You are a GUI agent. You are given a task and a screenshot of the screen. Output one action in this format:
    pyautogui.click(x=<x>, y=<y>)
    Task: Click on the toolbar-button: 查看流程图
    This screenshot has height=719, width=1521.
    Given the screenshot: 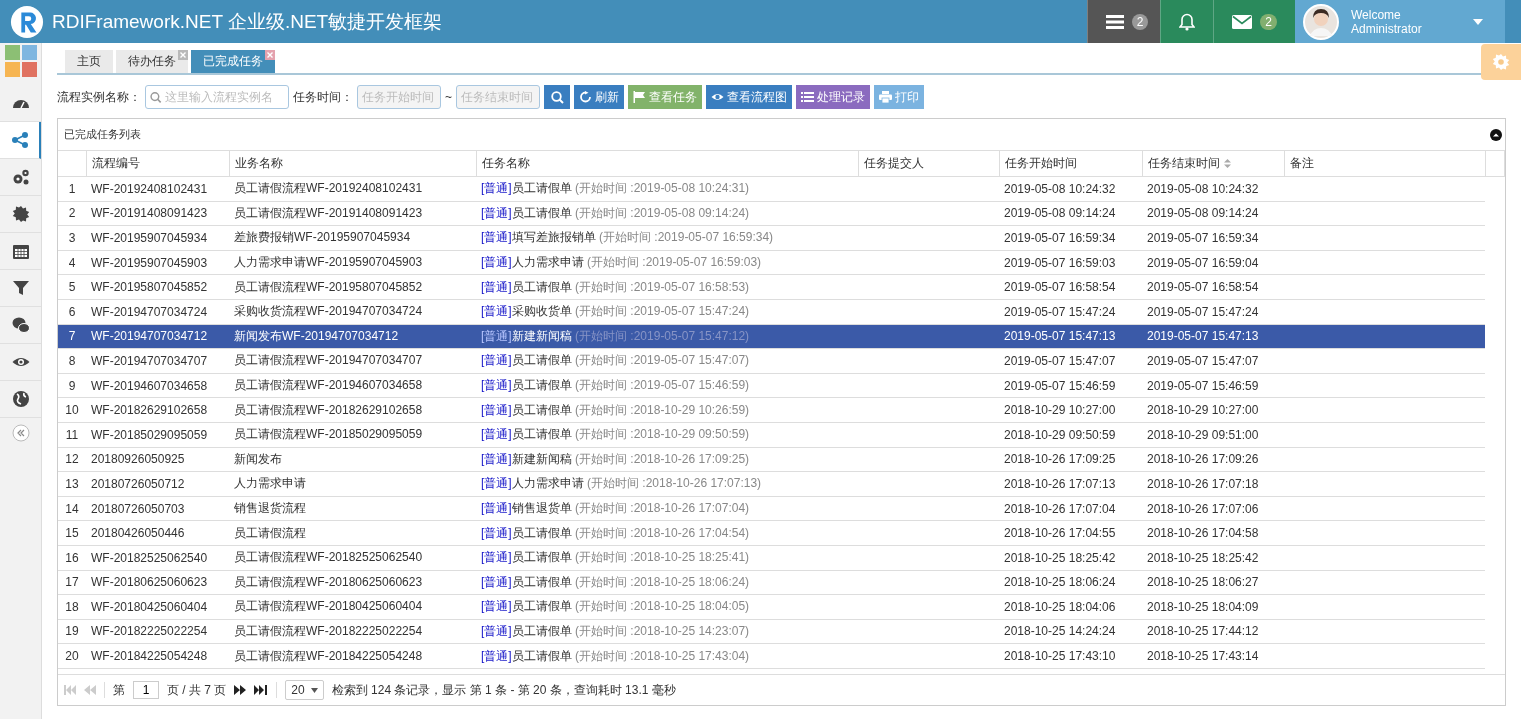 What is the action you would take?
    pyautogui.click(x=749, y=97)
    